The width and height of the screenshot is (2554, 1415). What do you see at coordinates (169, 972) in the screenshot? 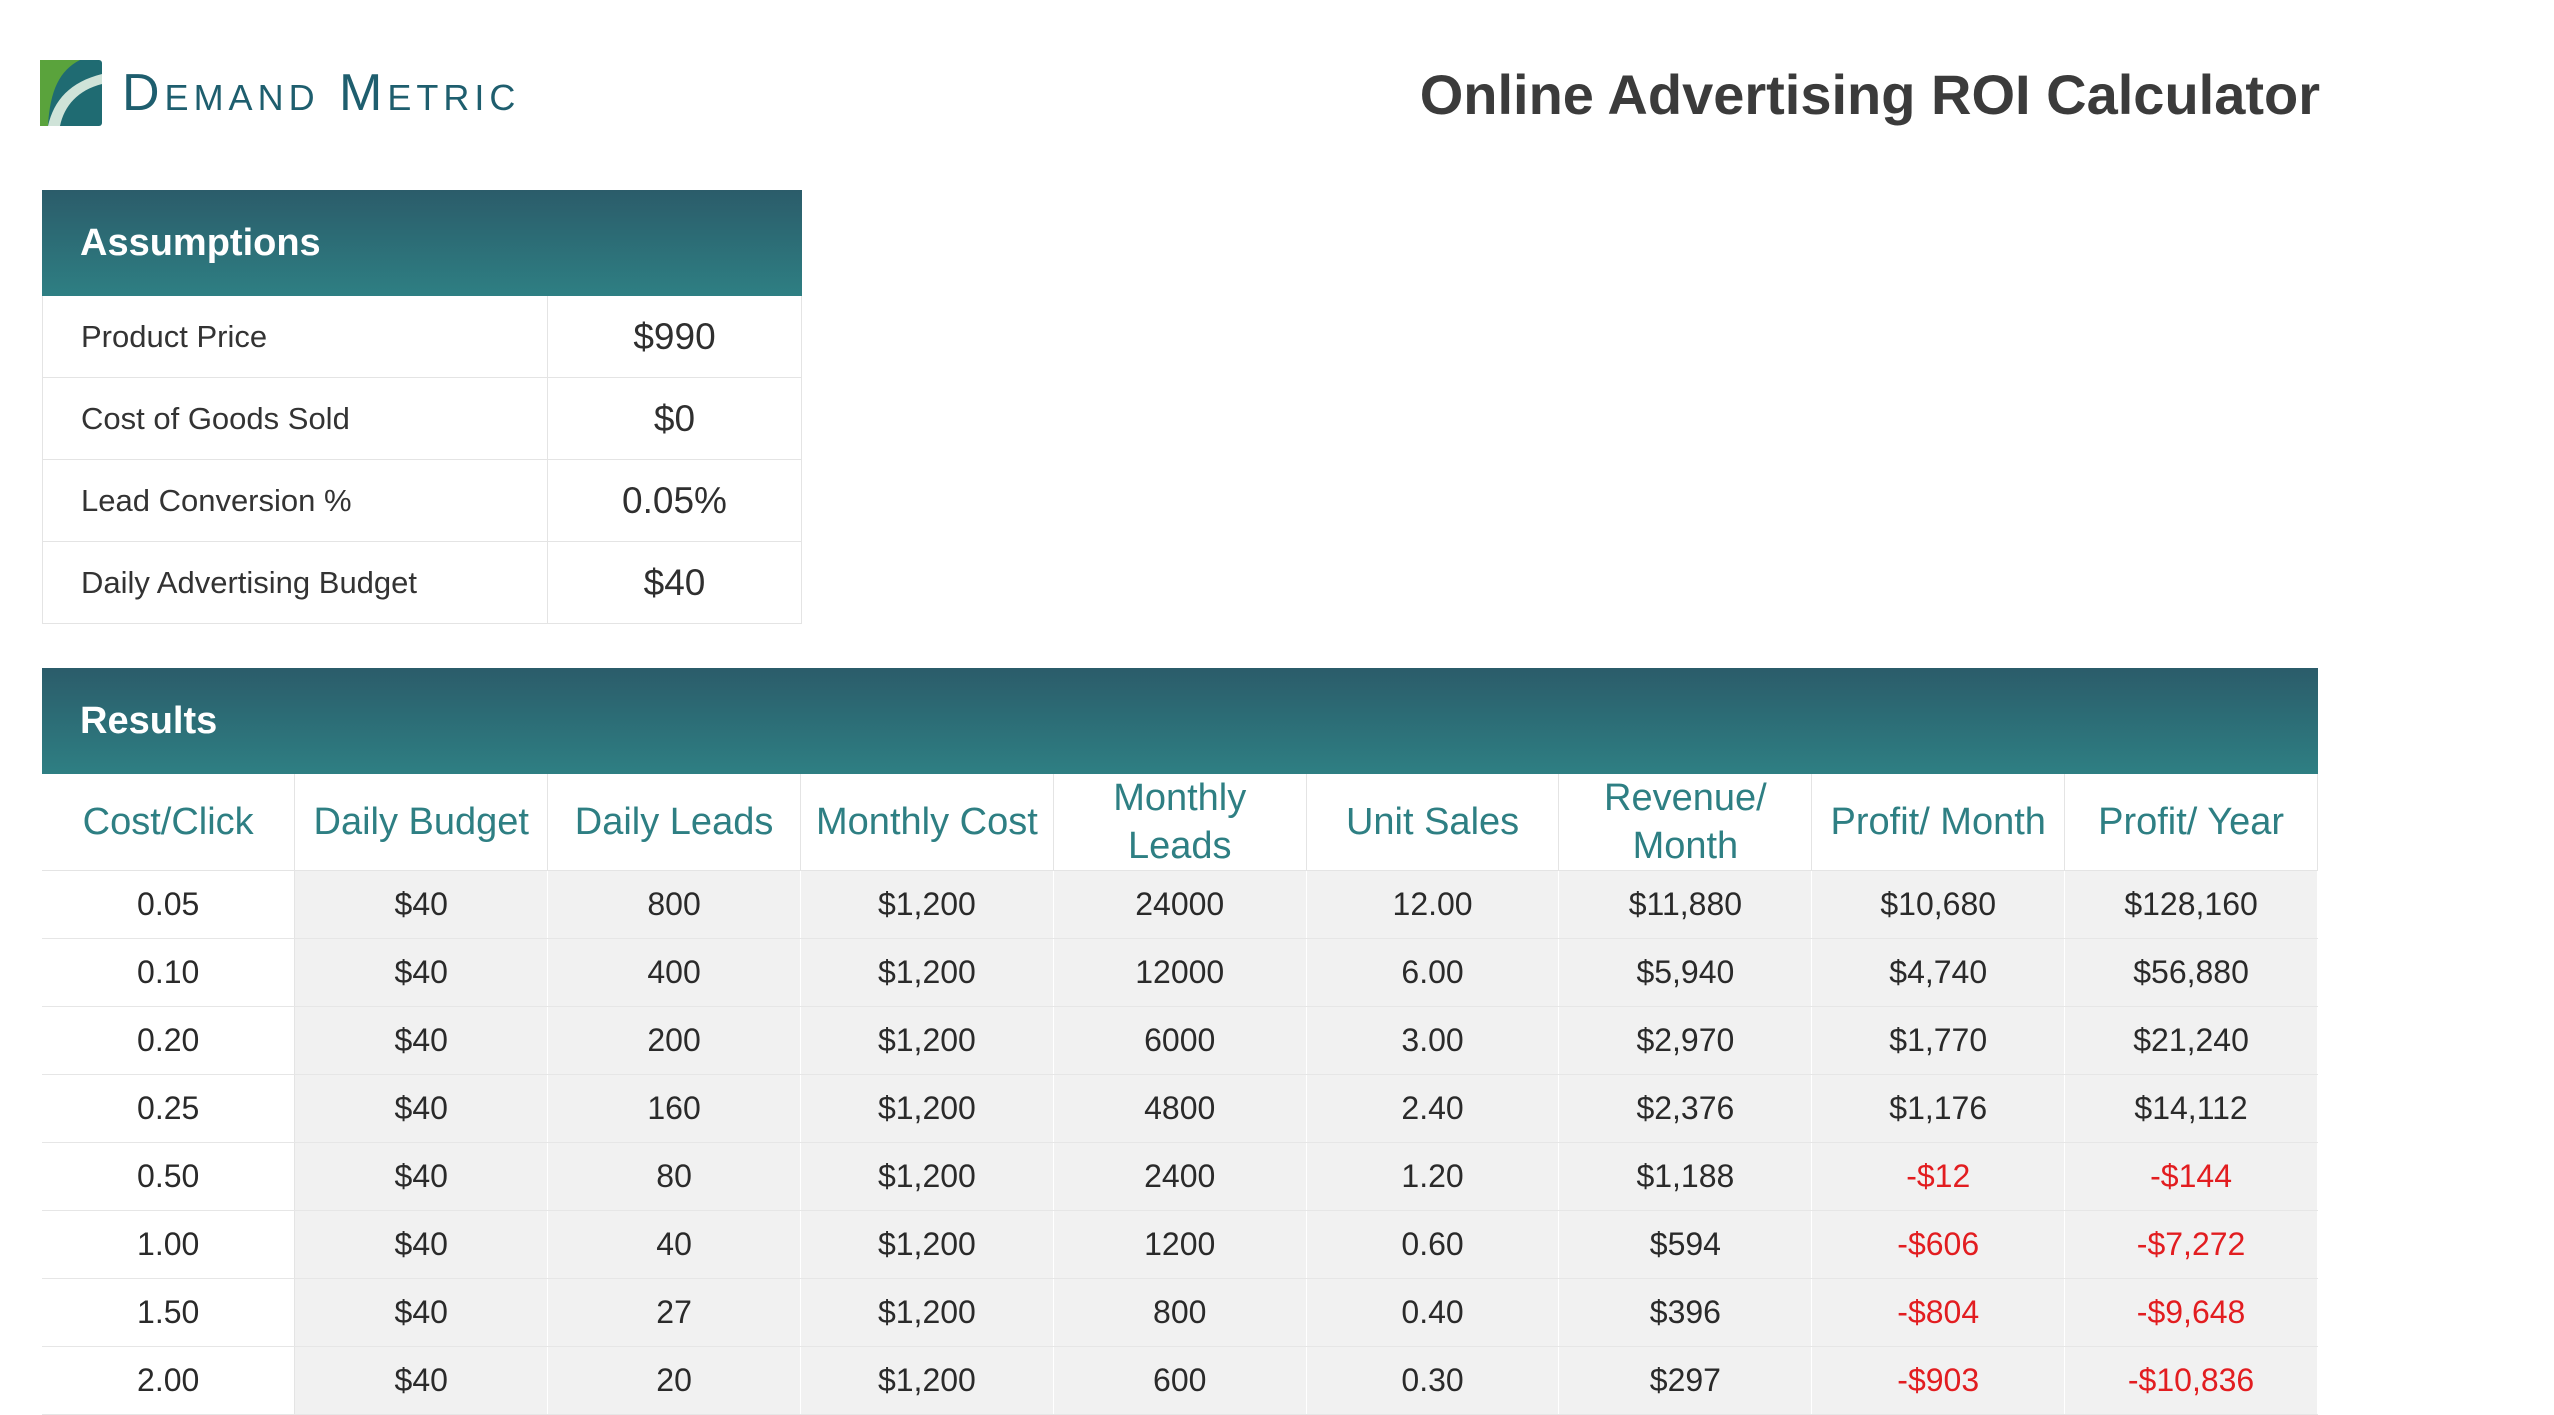
I see `table-cell: 0.10` at bounding box center [169, 972].